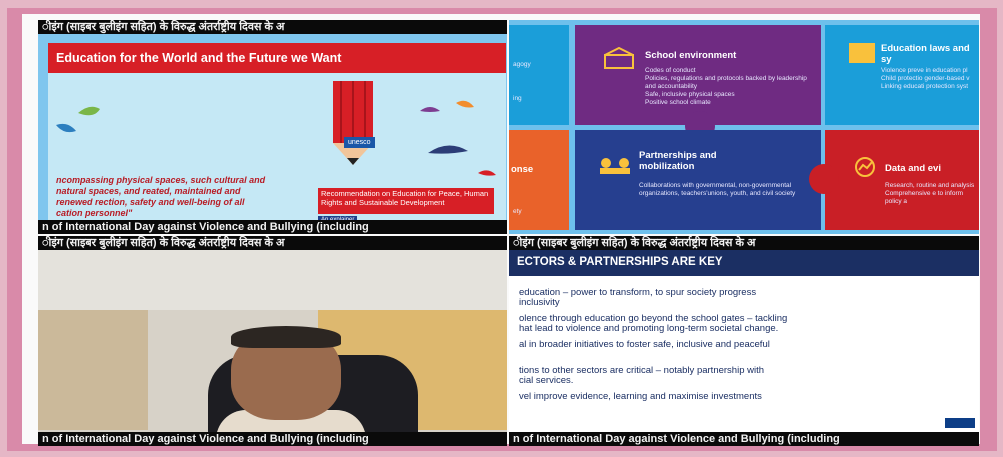 This screenshot has width=1003, height=457. What do you see at coordinates (678, 161) in the screenshot?
I see `partnerships-title: Partnerships and mobilization` at bounding box center [678, 161].